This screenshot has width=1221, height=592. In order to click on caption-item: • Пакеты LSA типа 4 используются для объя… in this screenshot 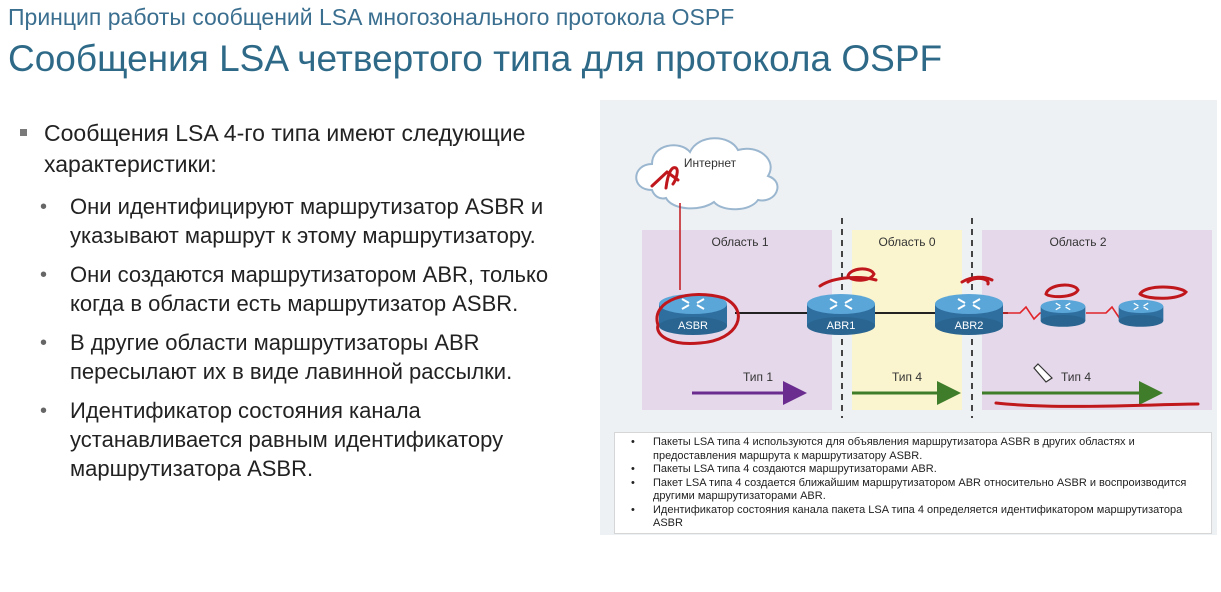, I will do `click(913, 449)`.